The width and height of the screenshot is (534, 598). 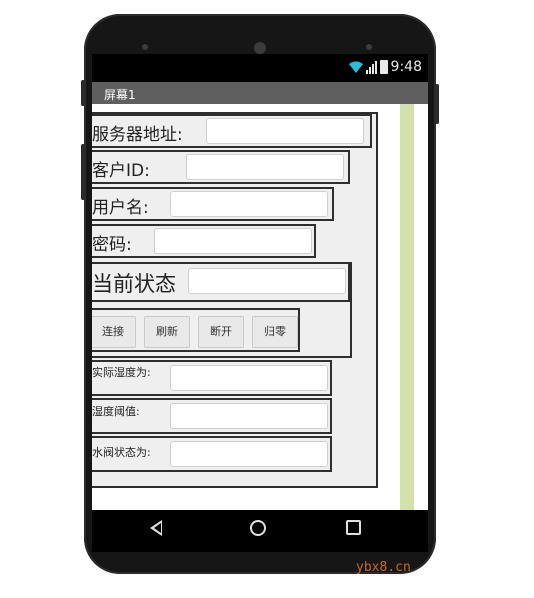 I want to click on connect-button: 连接, so click(x=114, y=332).